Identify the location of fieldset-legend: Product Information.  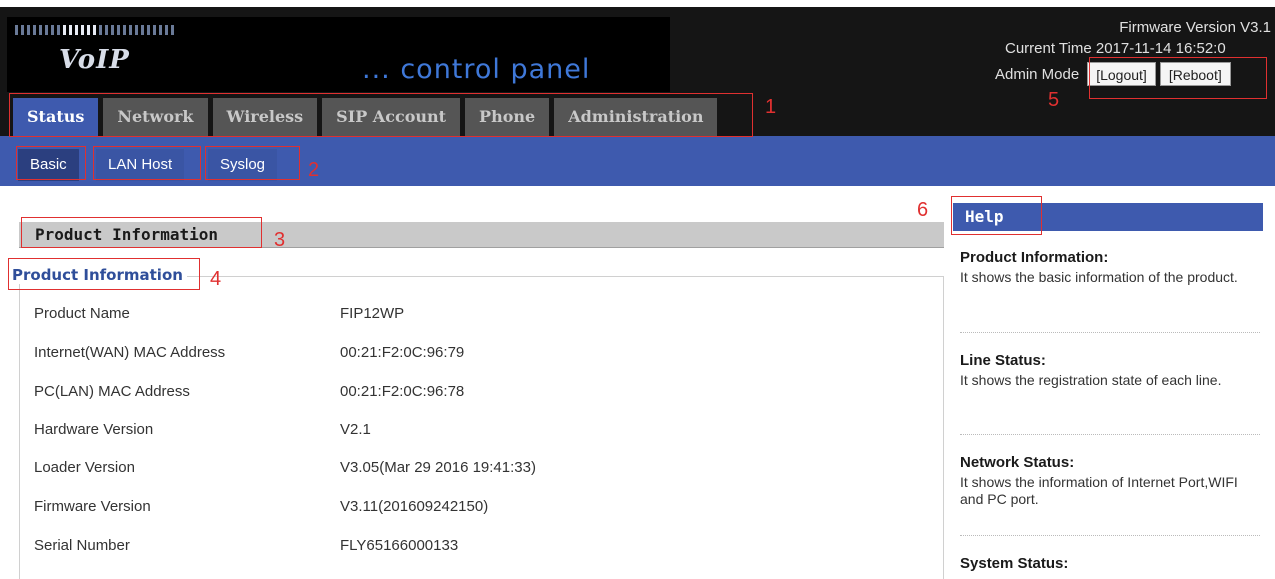
(99, 275).